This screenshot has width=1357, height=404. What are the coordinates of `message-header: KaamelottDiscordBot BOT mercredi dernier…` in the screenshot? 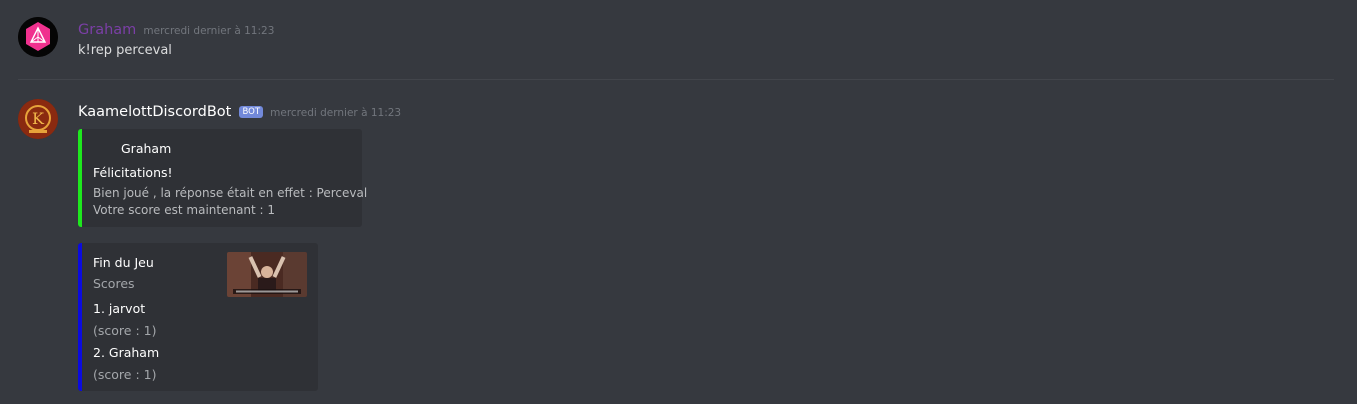 It's located at (239, 110).